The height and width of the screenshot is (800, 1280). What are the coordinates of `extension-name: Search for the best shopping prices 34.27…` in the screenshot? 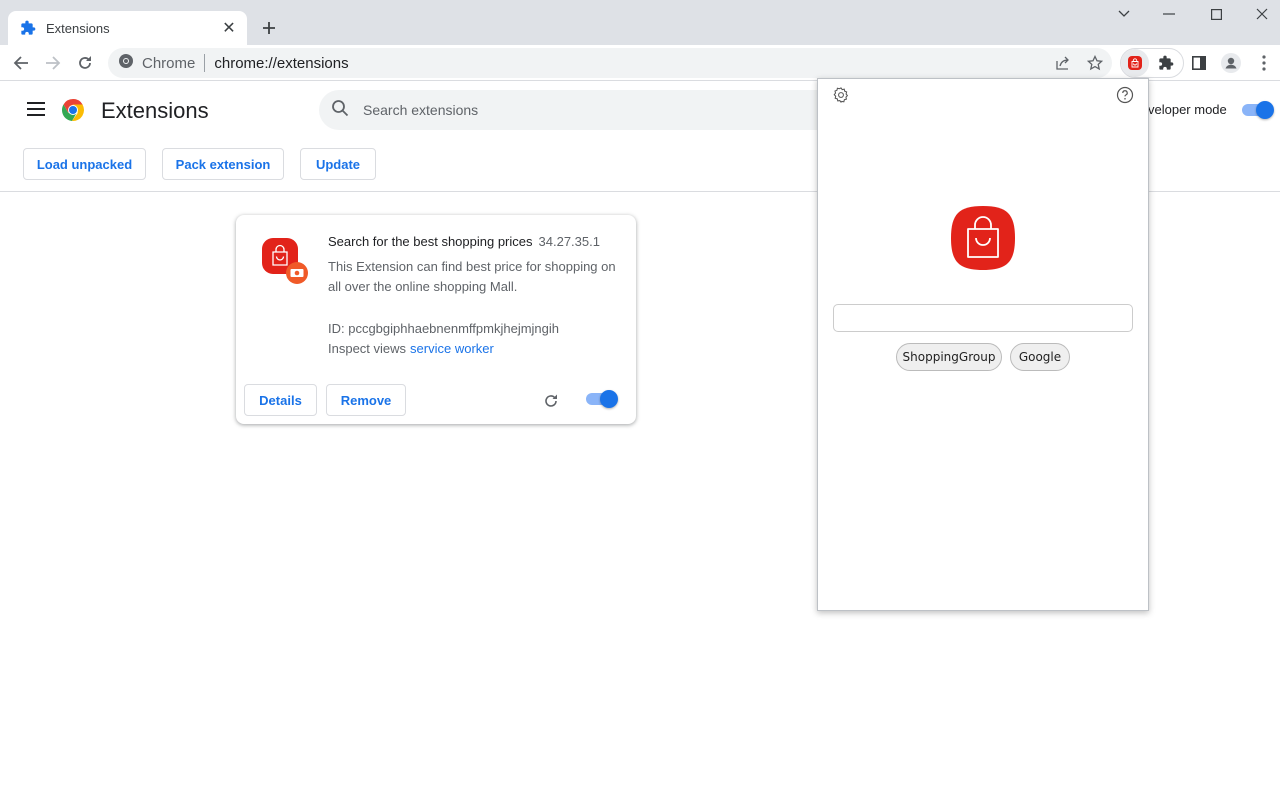 It's located at (464, 241).